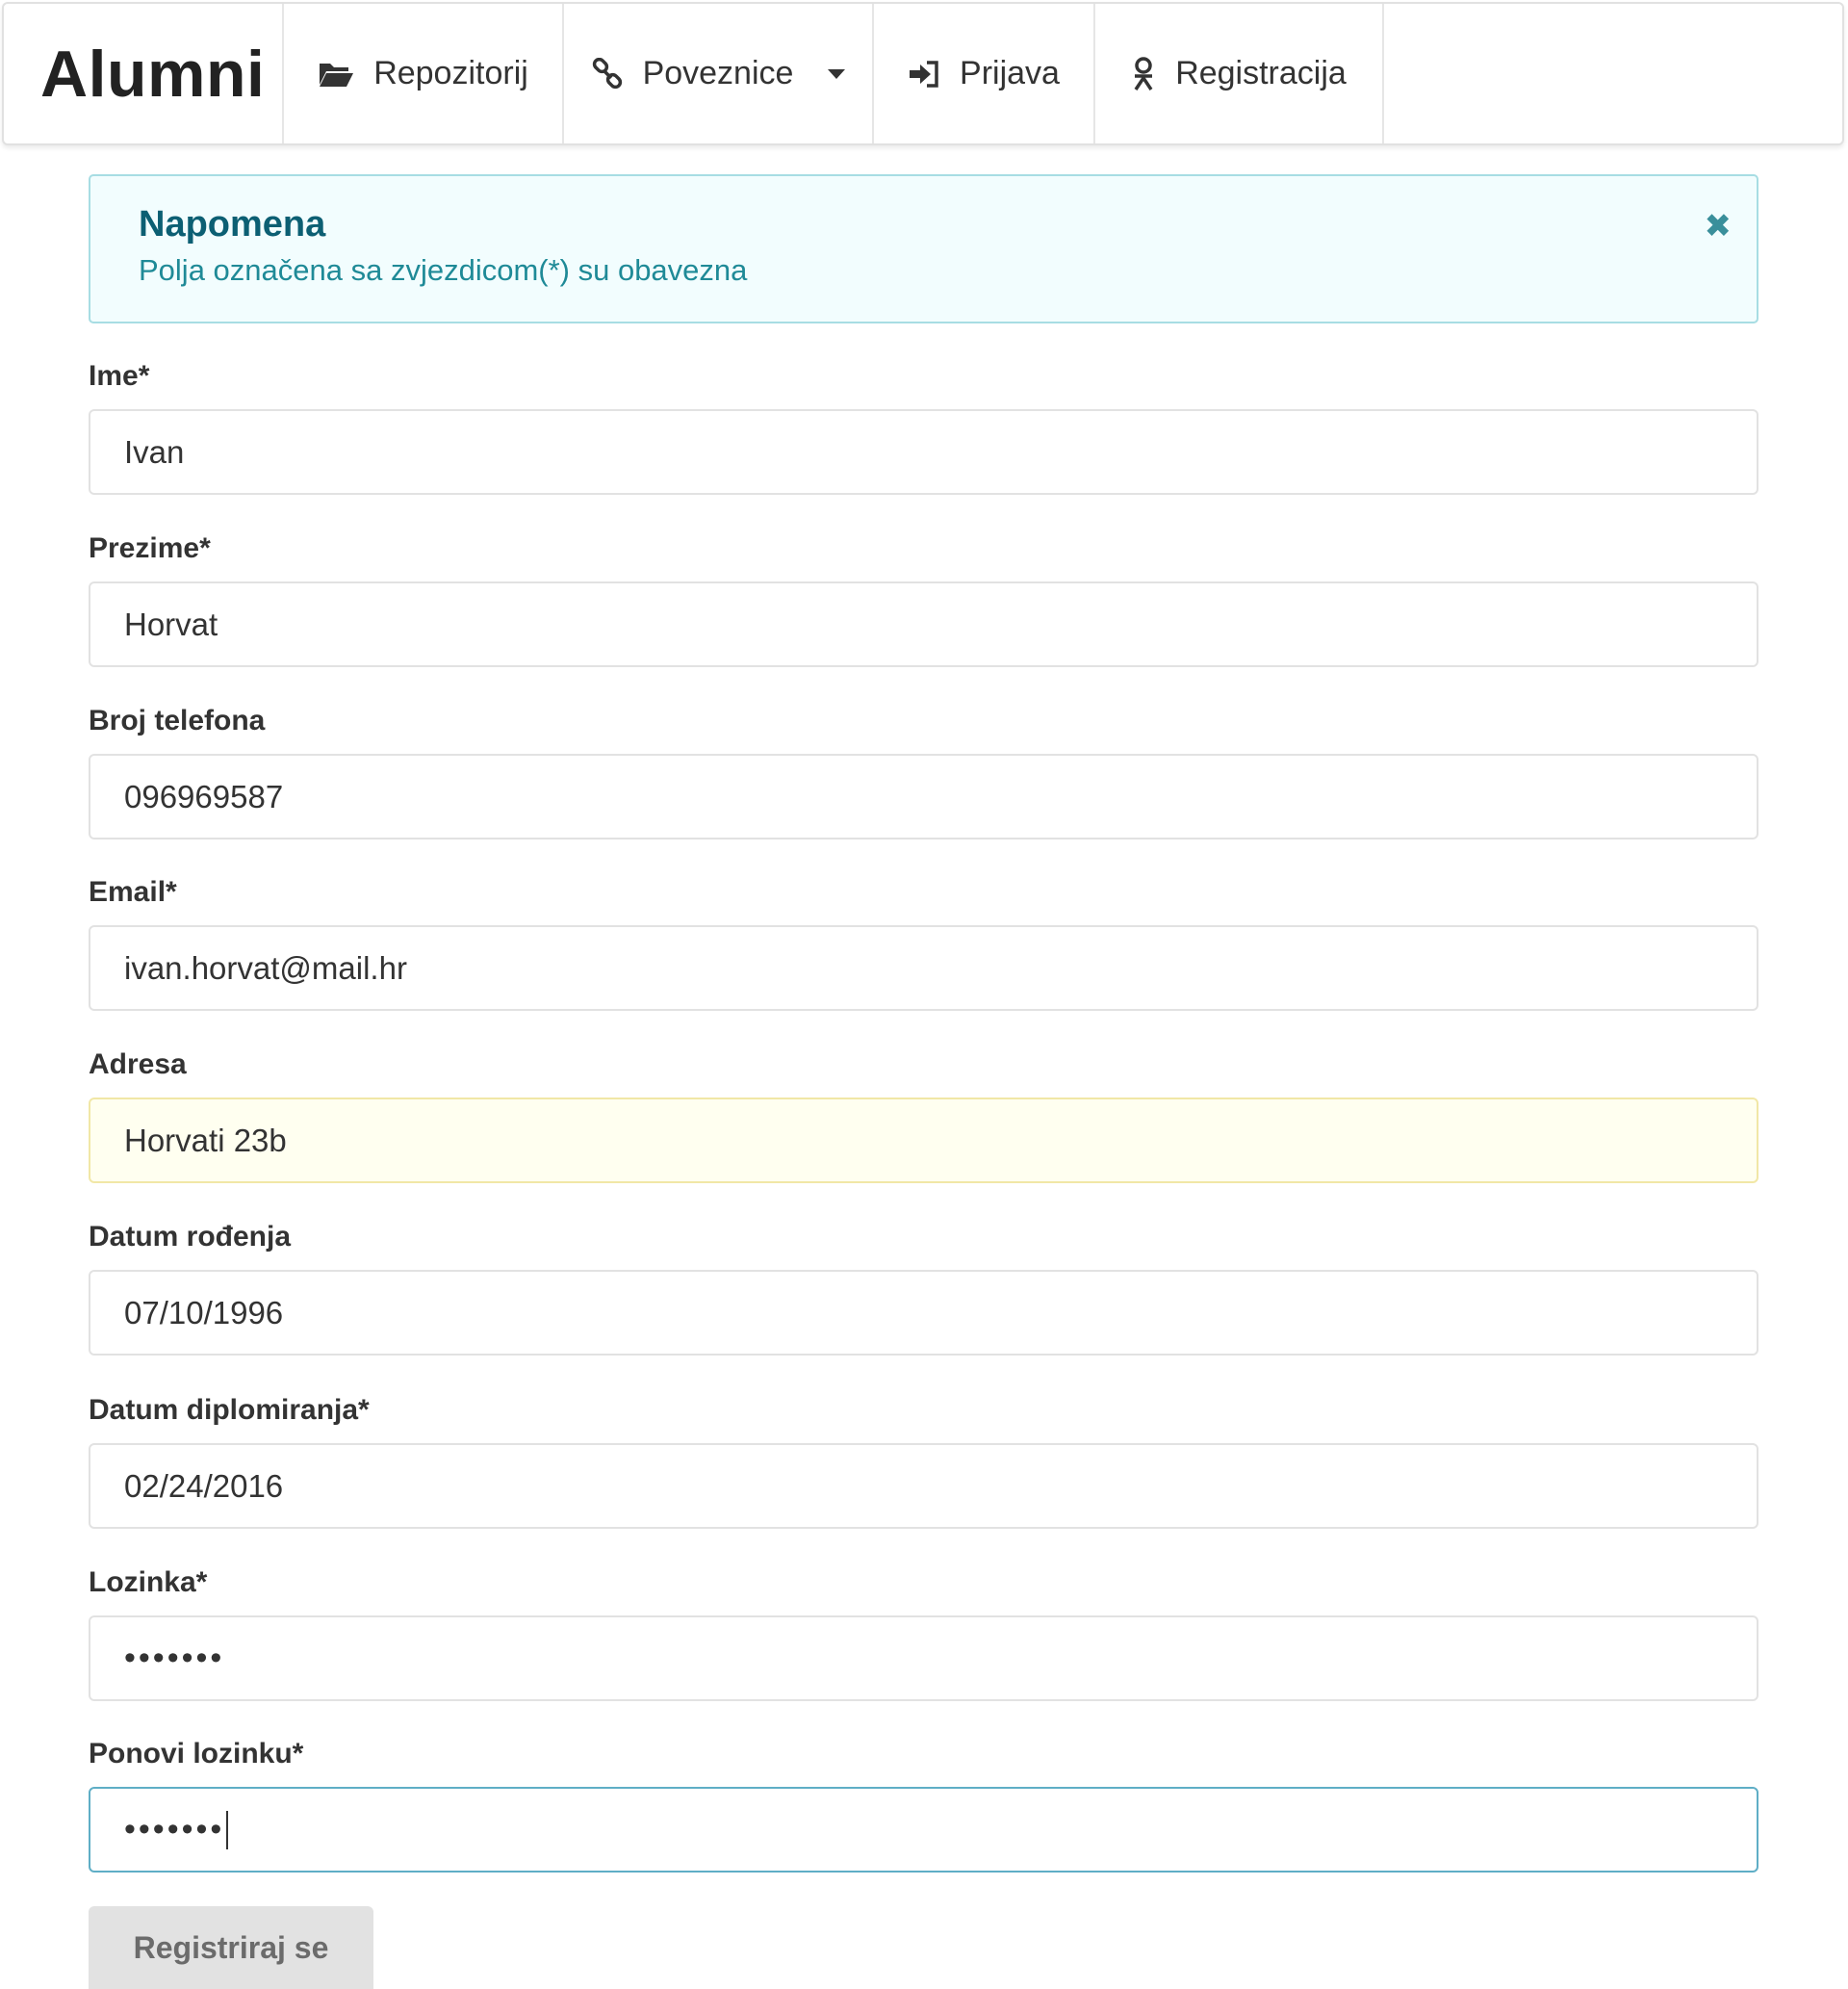  What do you see at coordinates (138, 1064) in the screenshot?
I see `label-adresa: Adresa` at bounding box center [138, 1064].